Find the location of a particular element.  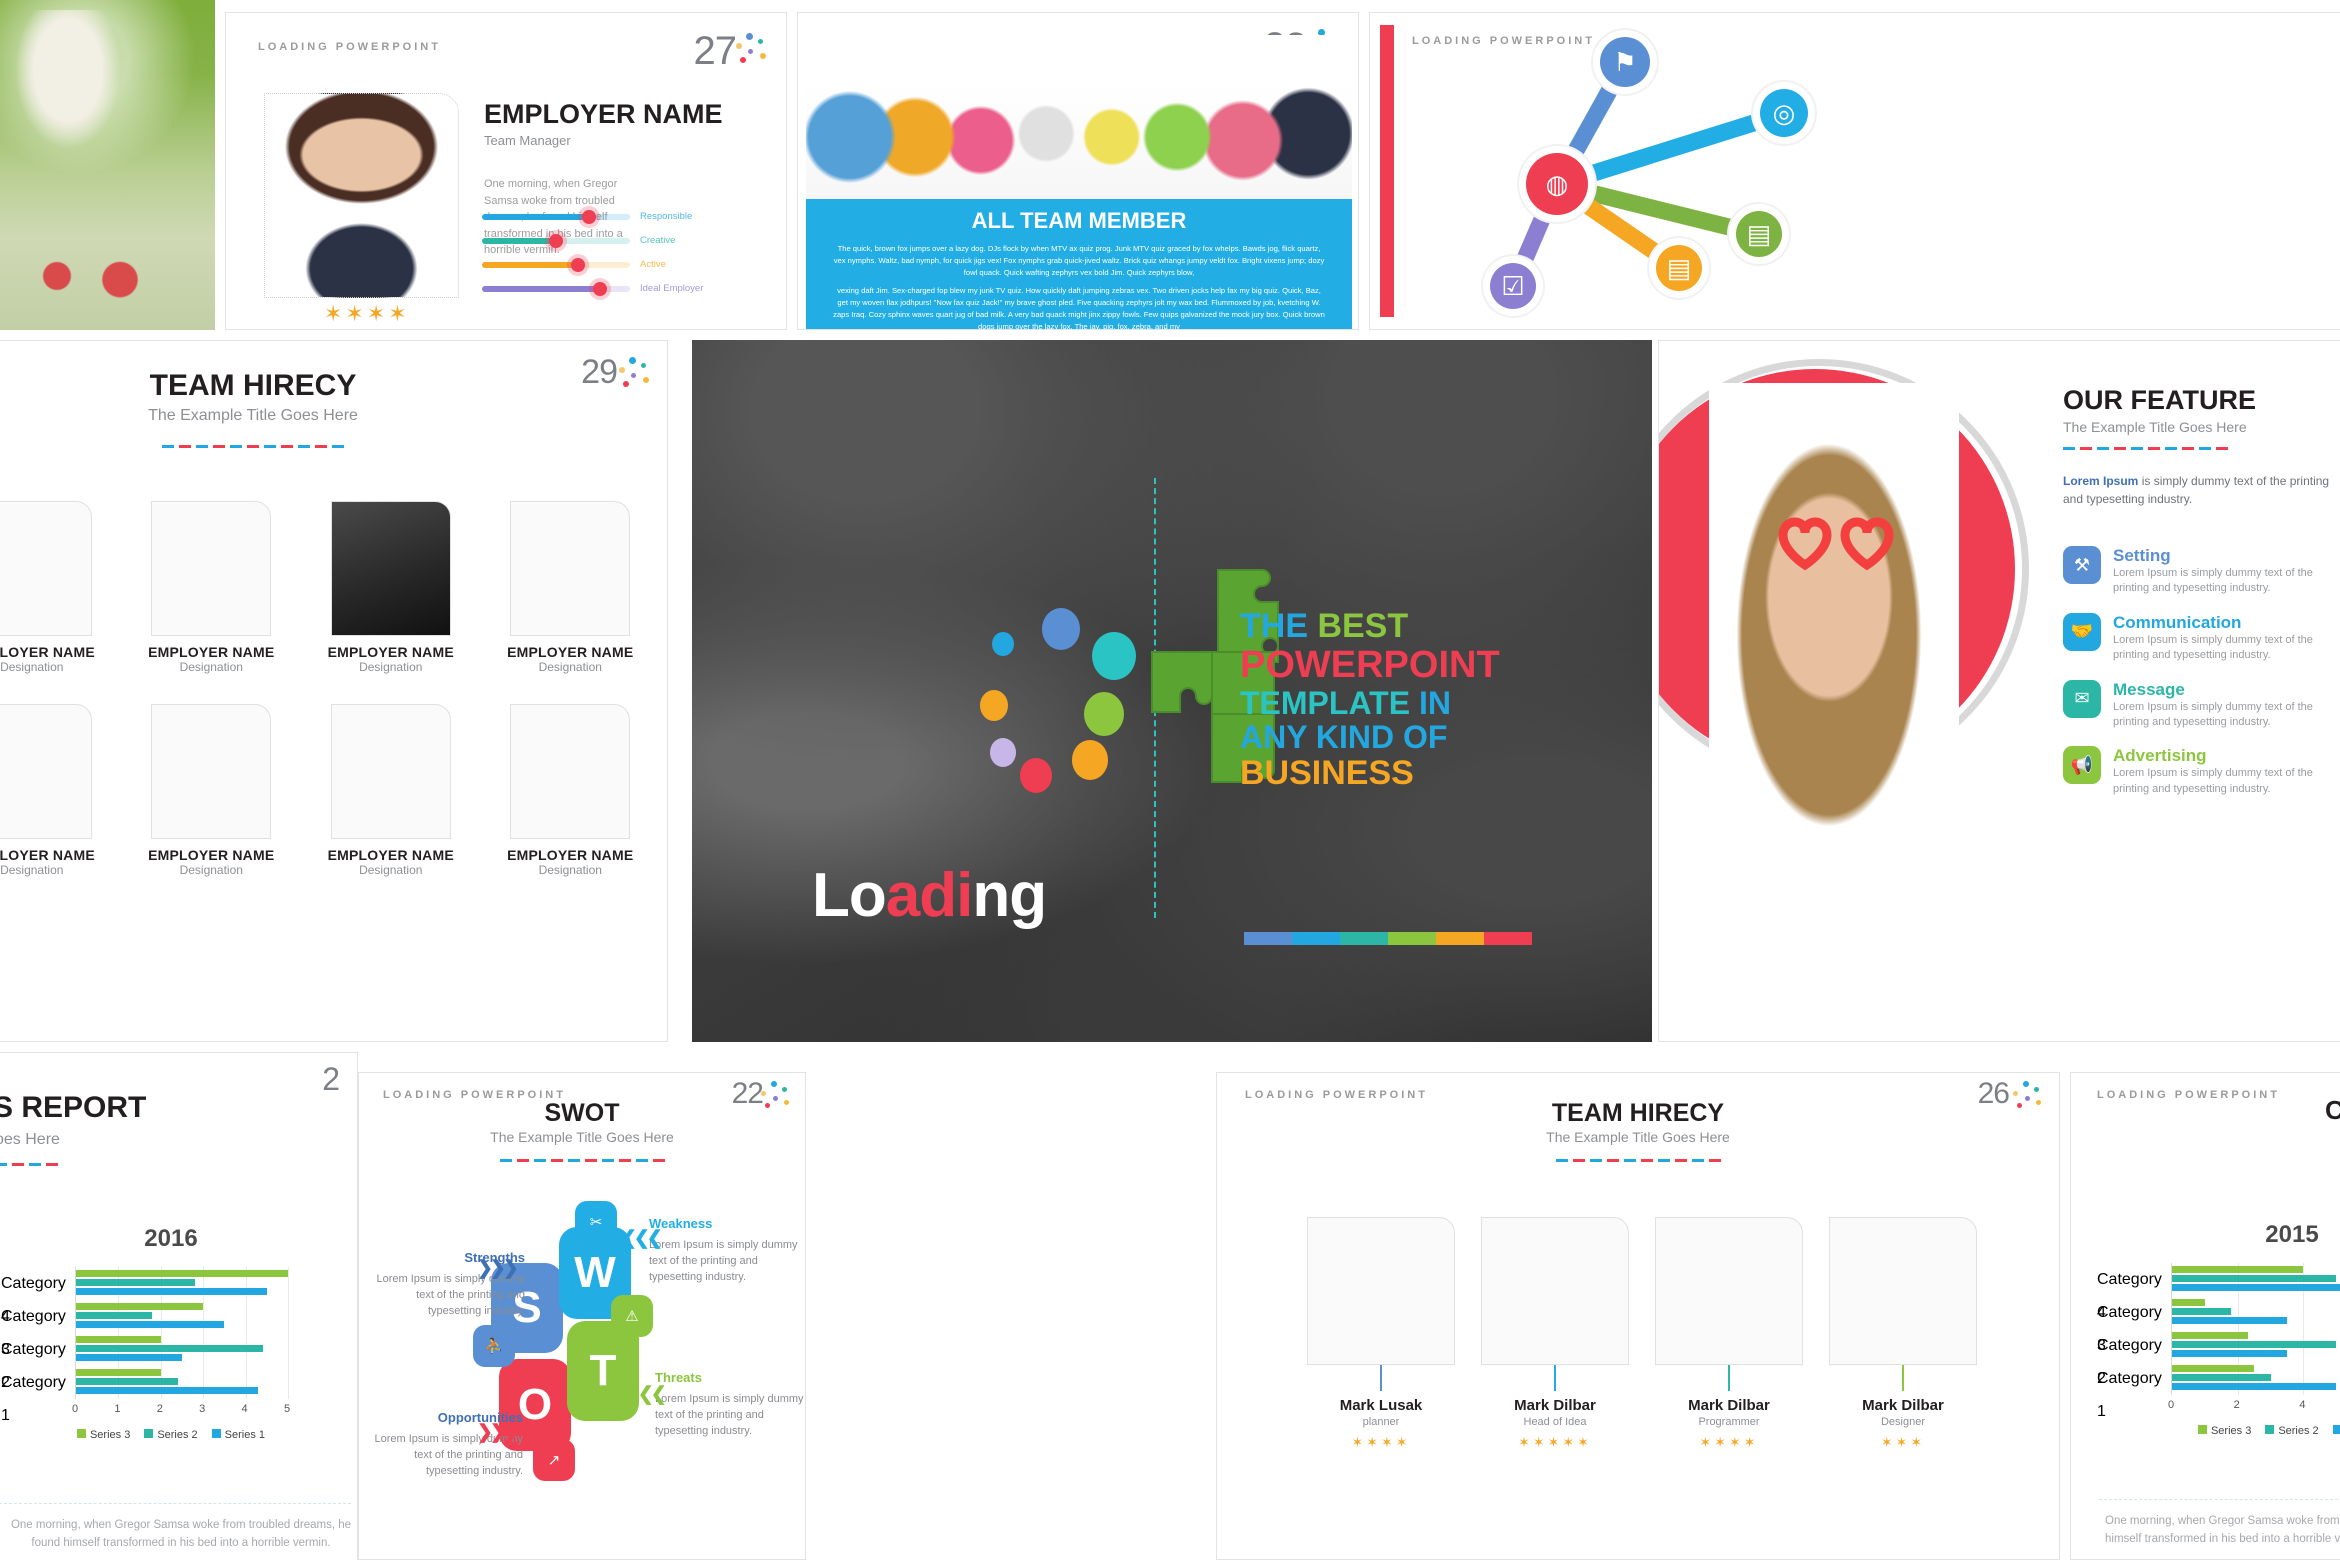

team-member-card: Mark Dilbar Designer ✶✶✶ is located at coordinates (1903, 1334).